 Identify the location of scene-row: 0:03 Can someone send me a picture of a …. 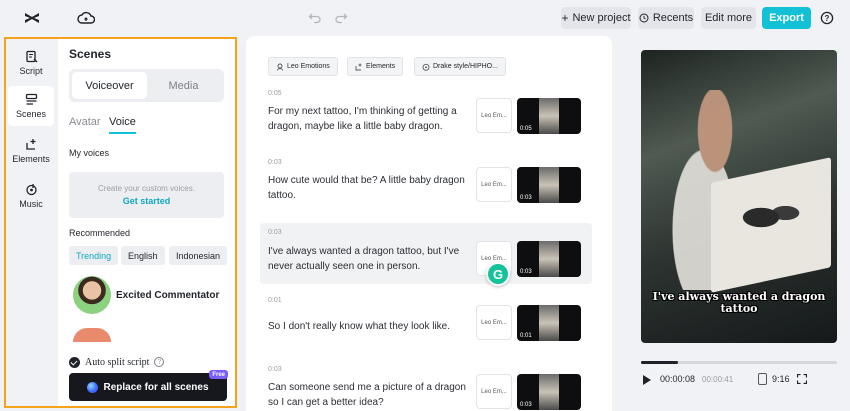
(426, 388).